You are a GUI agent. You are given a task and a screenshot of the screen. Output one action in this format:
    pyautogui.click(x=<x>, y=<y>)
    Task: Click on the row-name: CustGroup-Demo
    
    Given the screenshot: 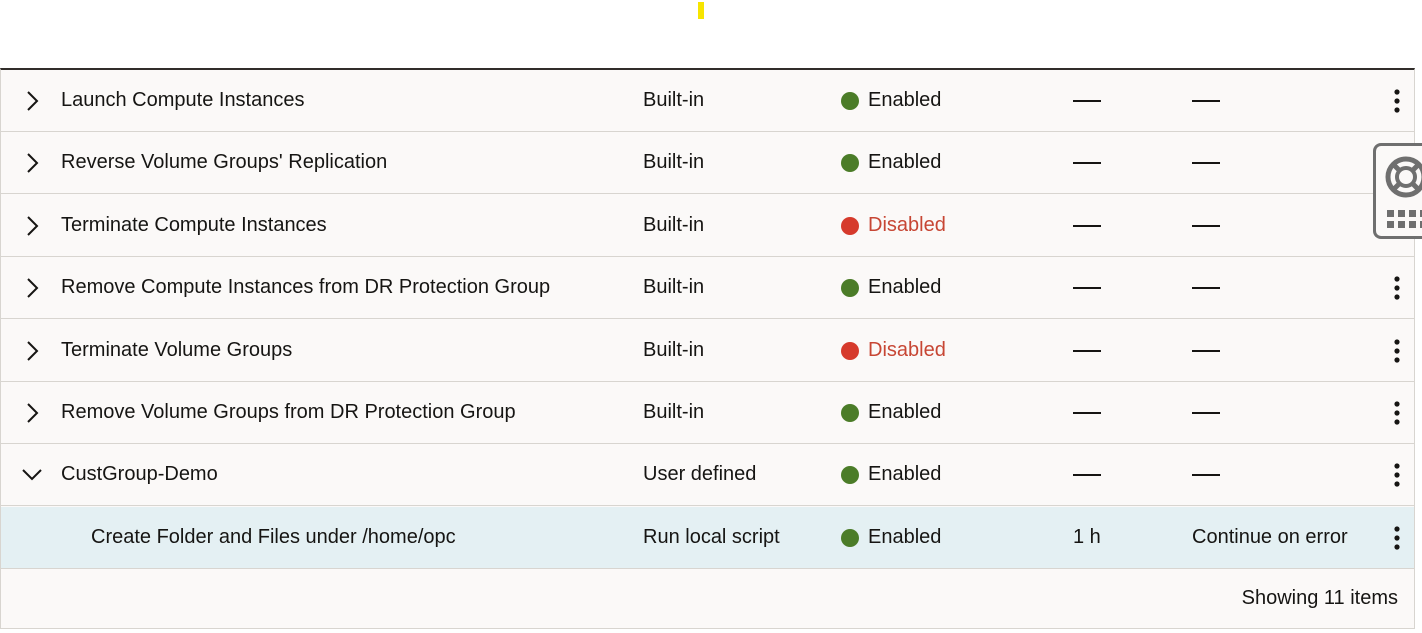 What is the action you would take?
    pyautogui.click(x=139, y=474)
    